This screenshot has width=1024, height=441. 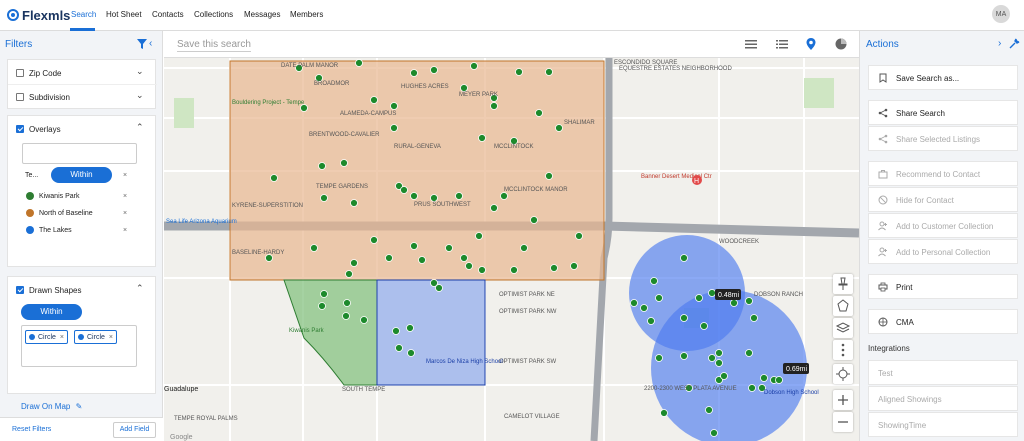 What do you see at coordinates (150, 43) in the screenshot?
I see `collapse-chevron-left-icon: ‹` at bounding box center [150, 43].